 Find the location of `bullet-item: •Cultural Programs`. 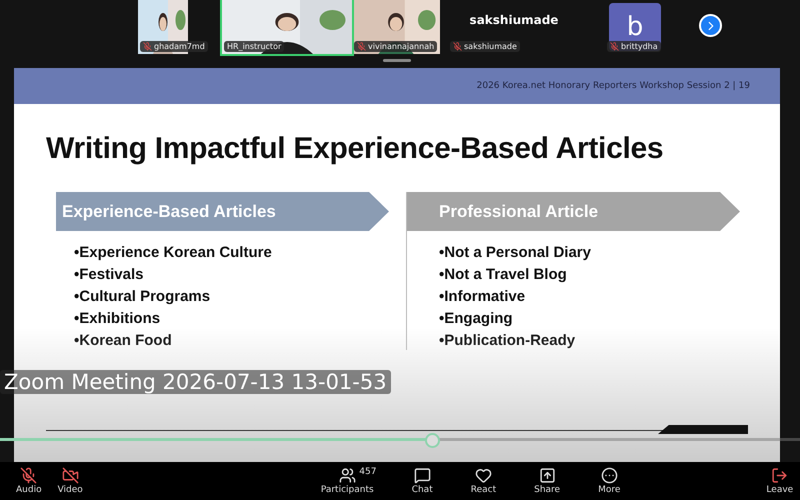

bullet-item: •Cultural Programs is located at coordinates (143, 296).